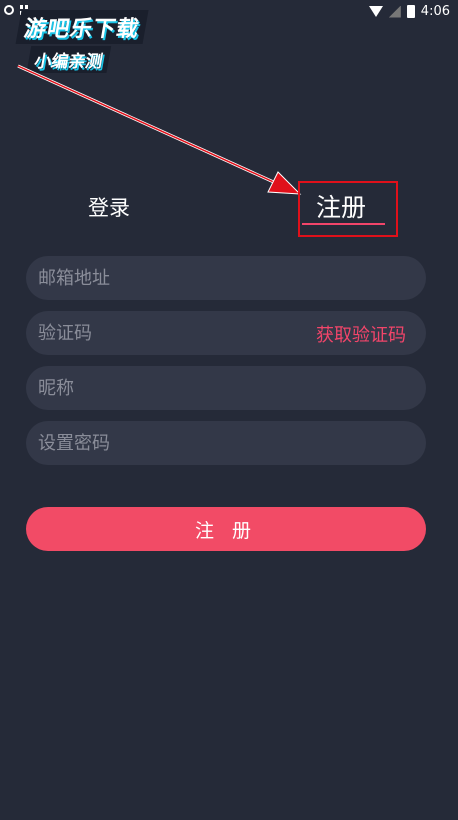 This screenshot has width=458, height=820. What do you see at coordinates (361, 334) in the screenshot?
I see `get-code-button: 获取验证码` at bounding box center [361, 334].